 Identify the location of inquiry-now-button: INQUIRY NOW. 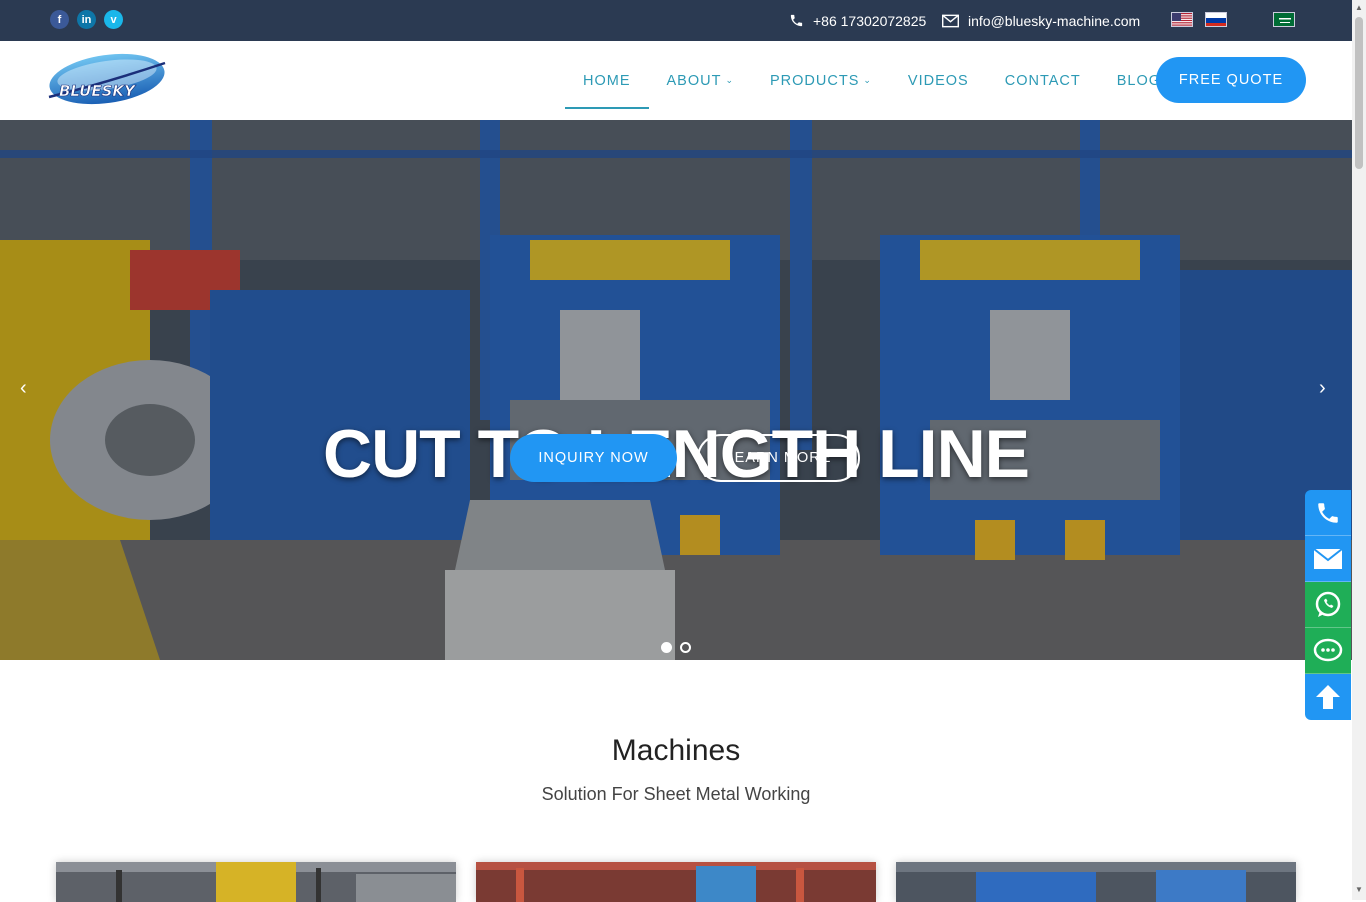
(593, 458).